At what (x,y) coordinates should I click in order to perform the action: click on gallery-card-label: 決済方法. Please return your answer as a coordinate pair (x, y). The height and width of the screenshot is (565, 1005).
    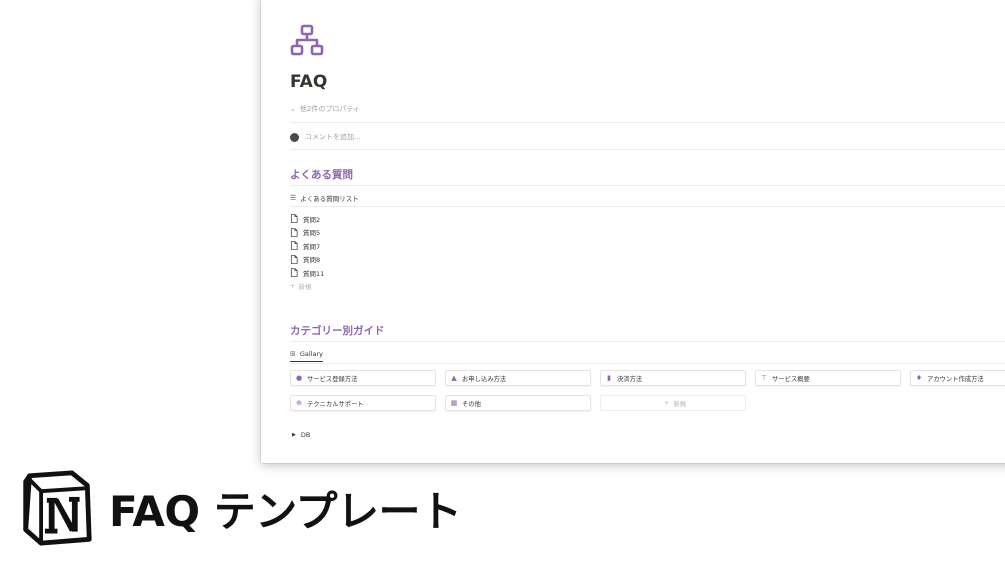
    Looking at the image, I should click on (630, 379).